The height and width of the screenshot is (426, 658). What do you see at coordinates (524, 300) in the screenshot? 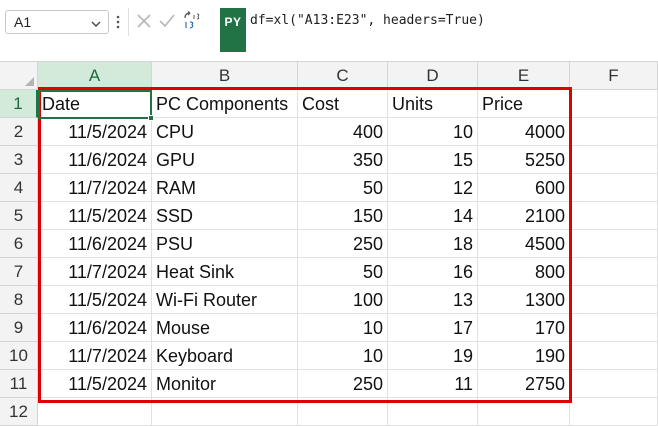
I see `table-cell: 1300` at bounding box center [524, 300].